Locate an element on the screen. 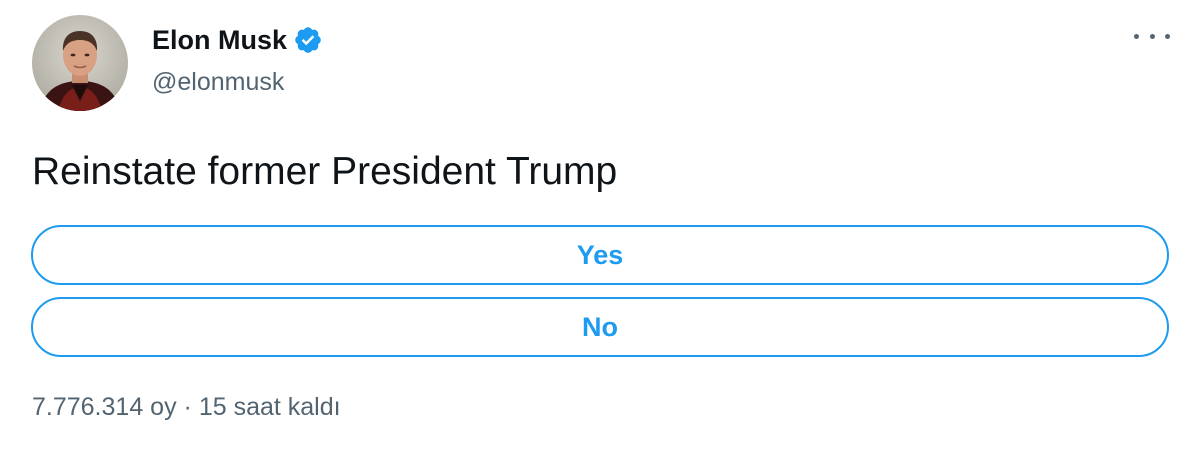 This screenshot has height=453, width=1200. tweet-text: Reinstate former President Trump is located at coordinates (325, 171).